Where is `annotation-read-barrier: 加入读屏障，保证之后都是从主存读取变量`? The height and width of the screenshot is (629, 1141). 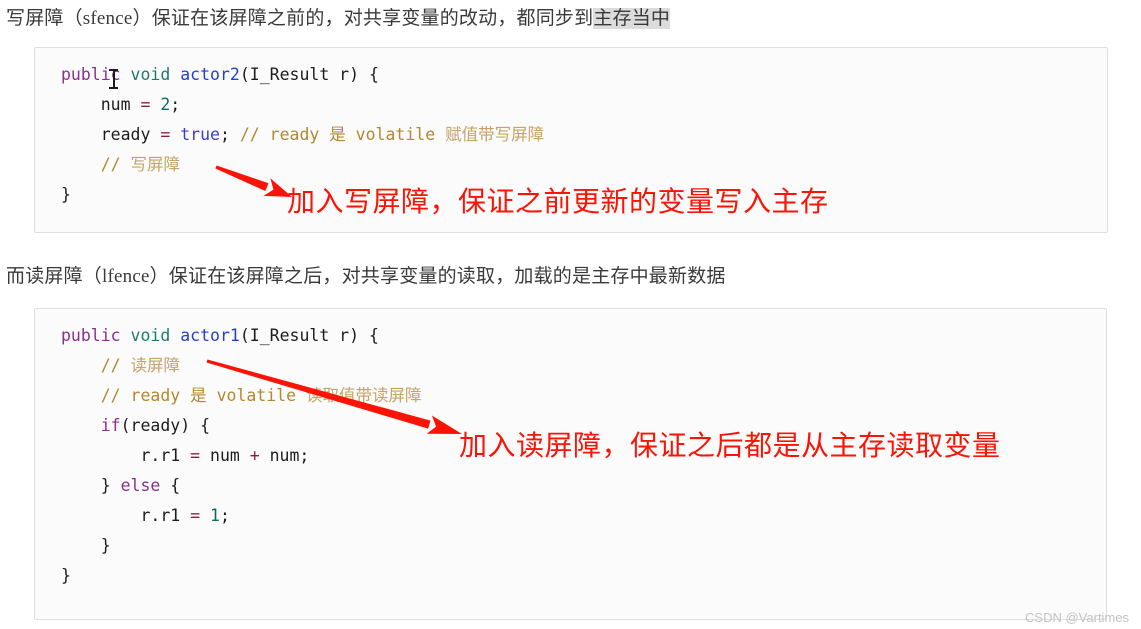 annotation-read-barrier: 加入读屏障，保证之后都是从主存读取变量 is located at coordinates (730, 446).